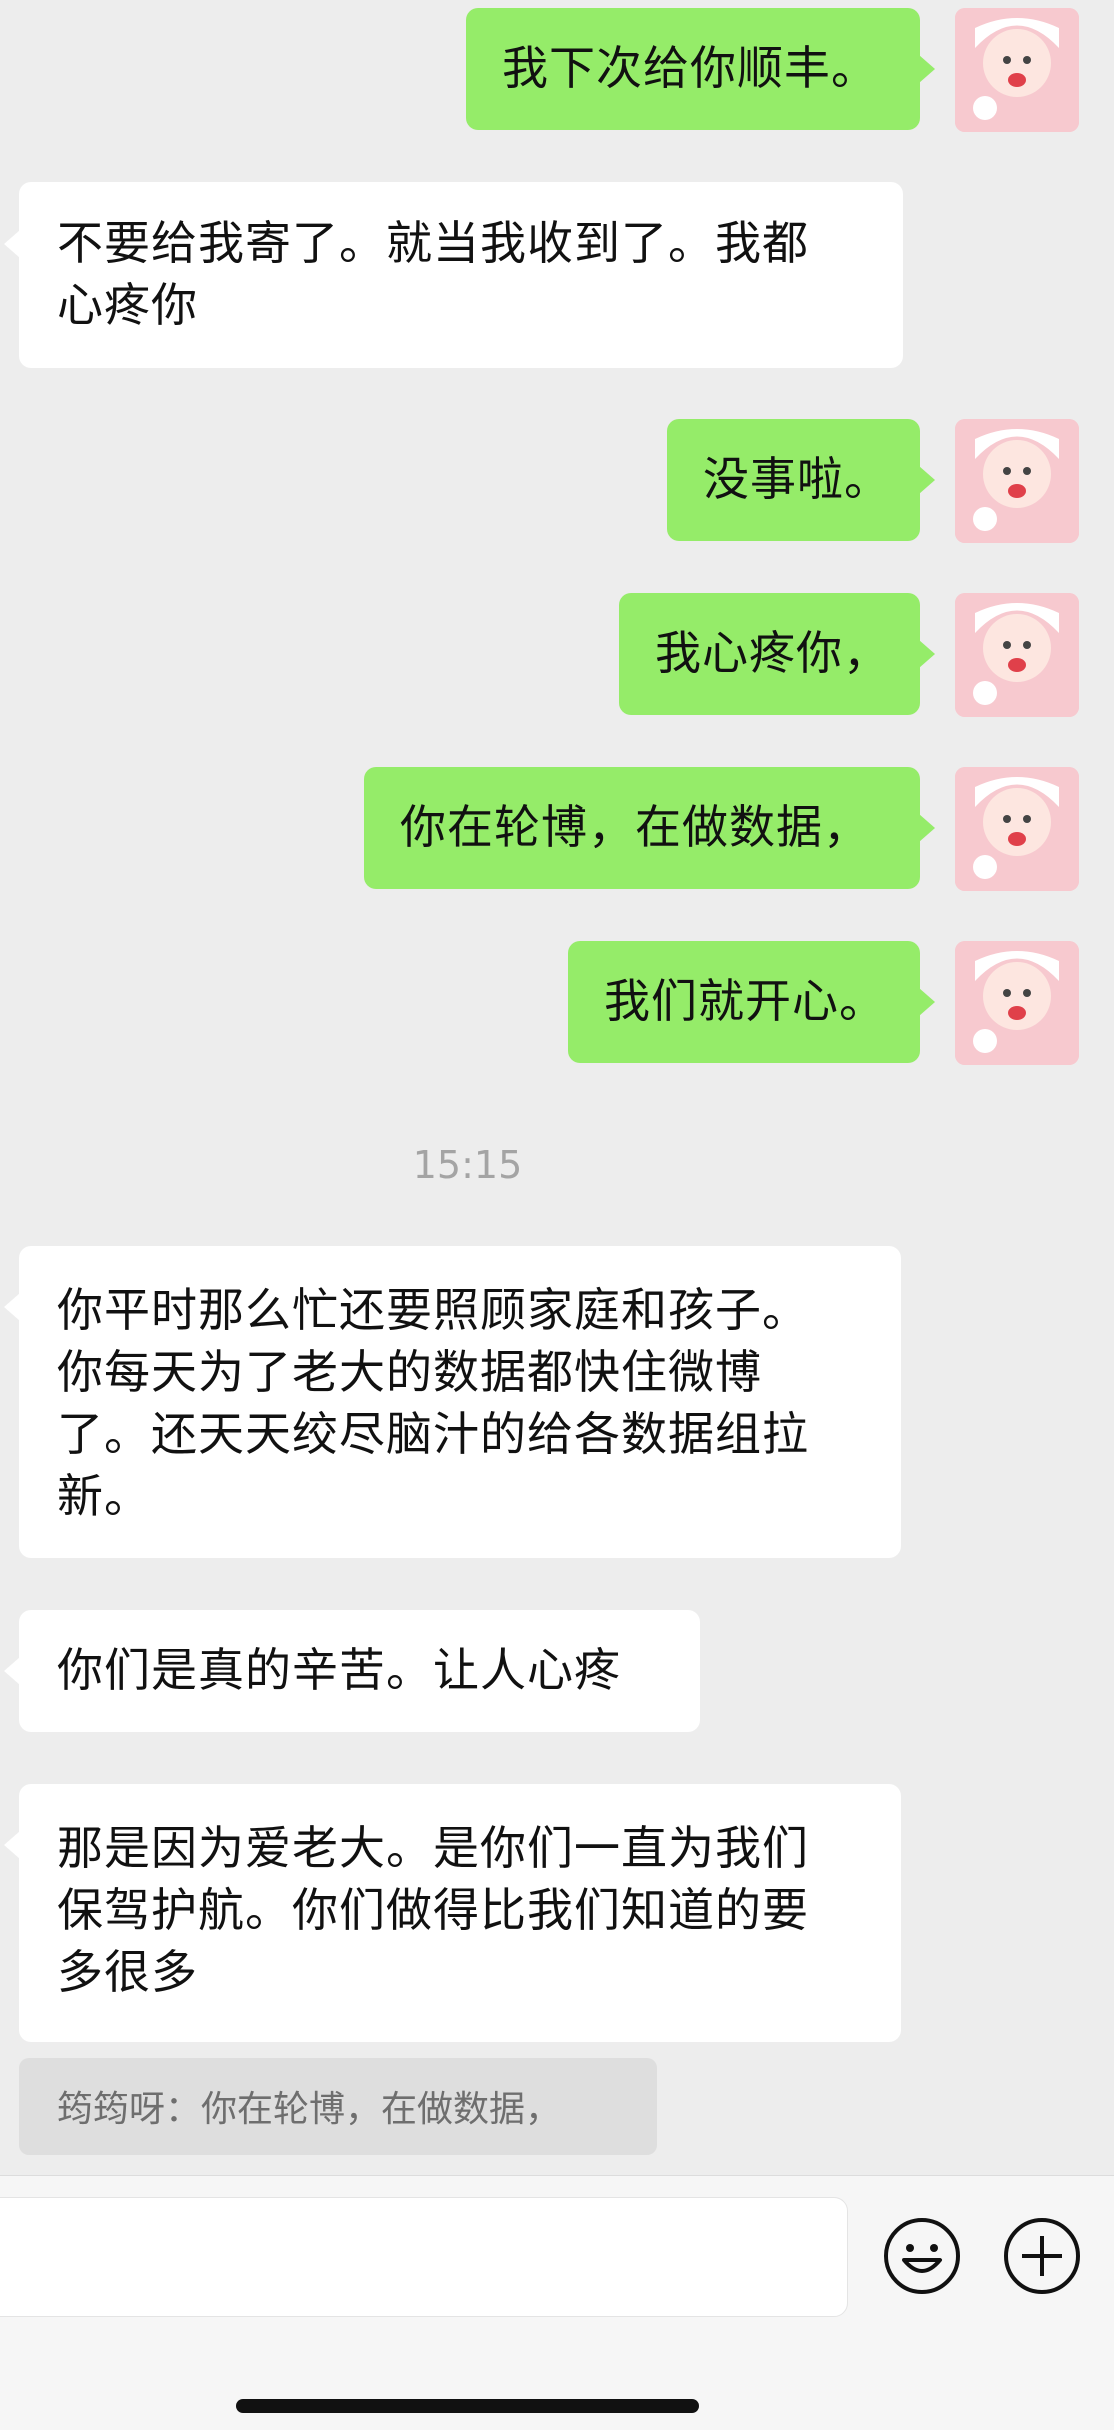 The image size is (1114, 2430). I want to click on input-bar, so click(557, 2302).